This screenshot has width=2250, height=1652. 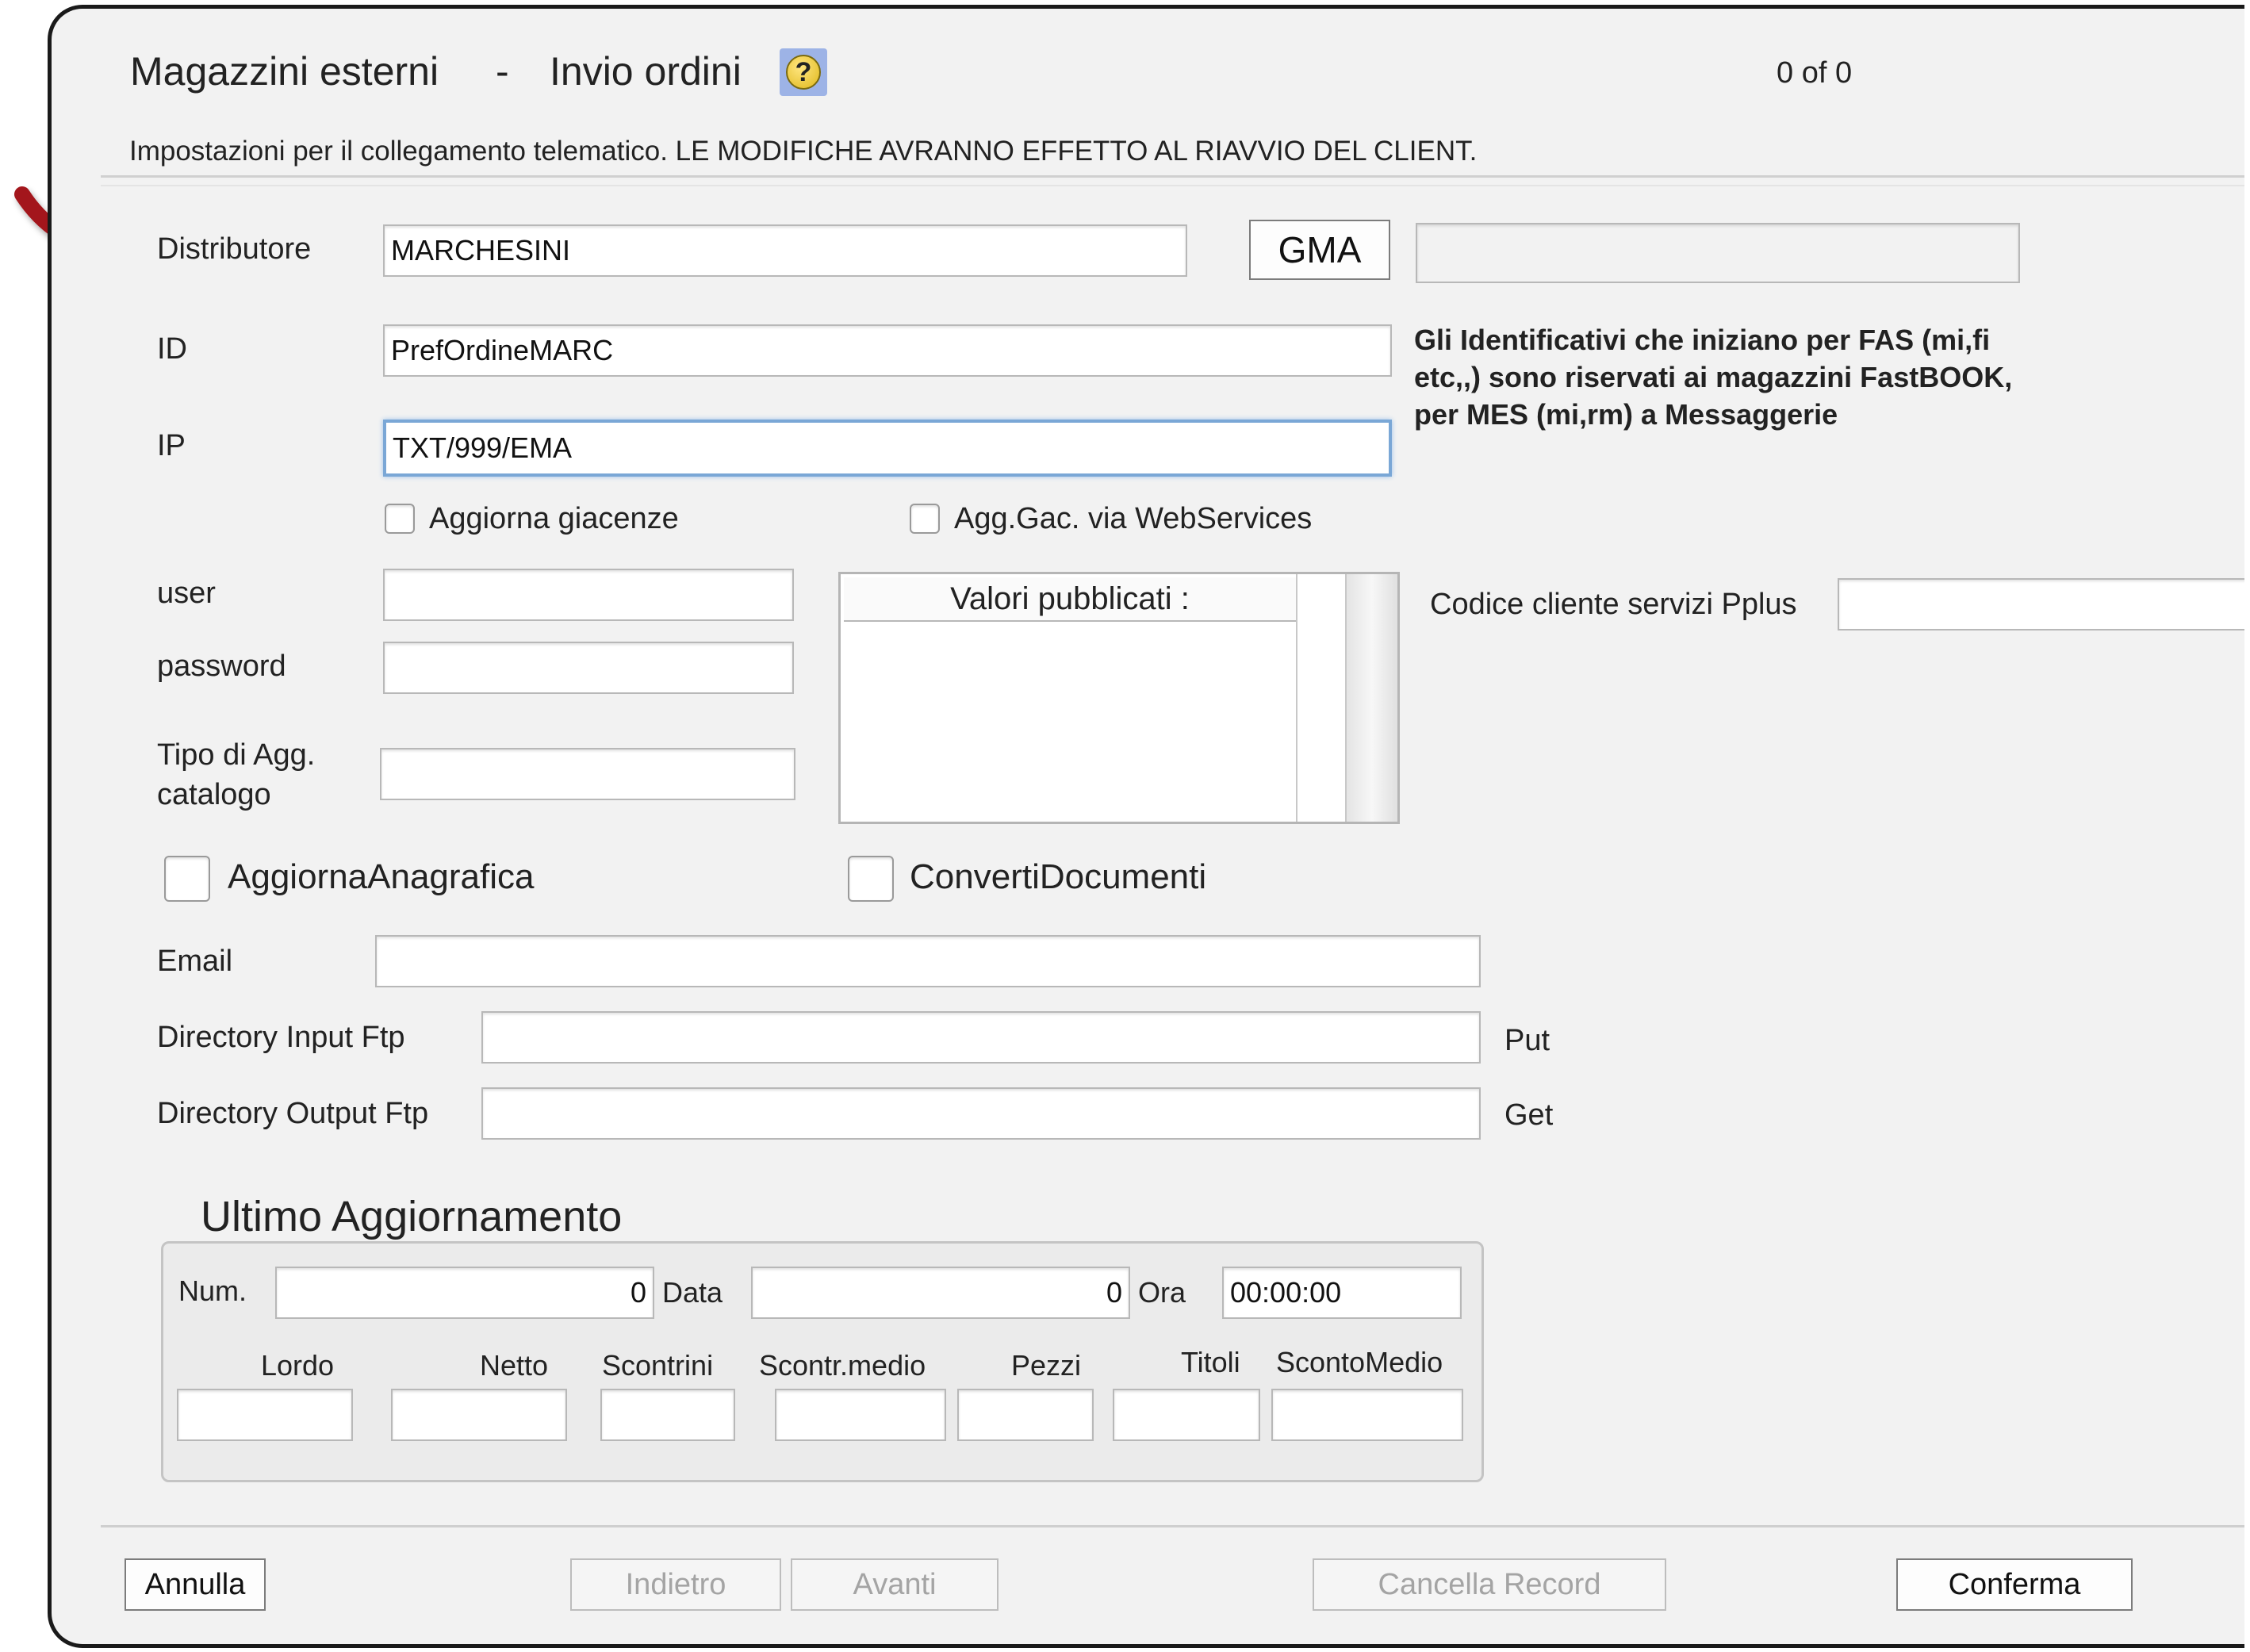 I want to click on data-field: 0, so click(x=940, y=1293).